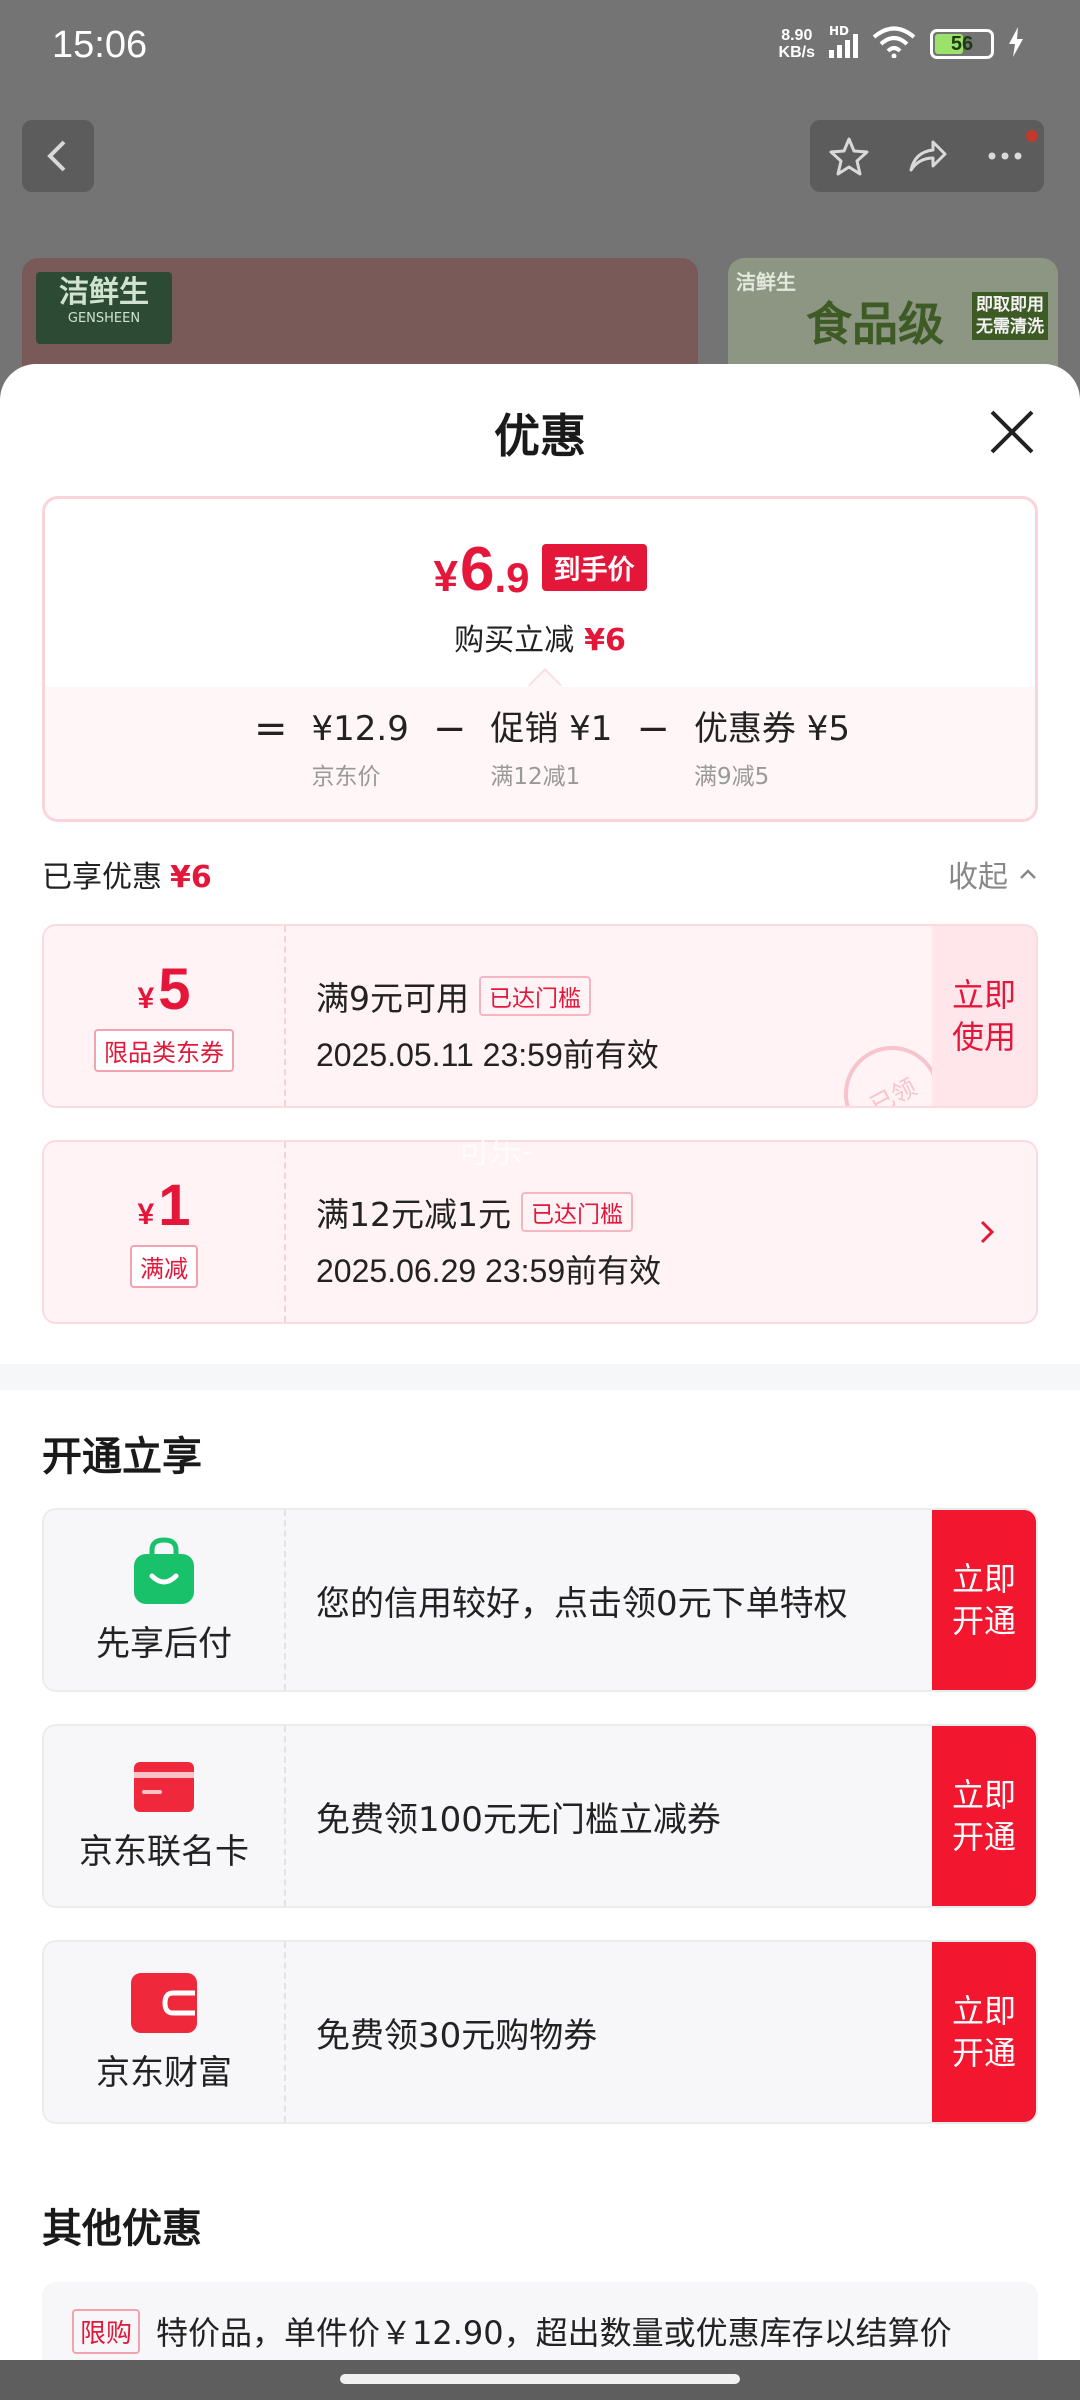 The height and width of the screenshot is (2400, 1080). I want to click on network-speed: 8.90 KB/s, so click(797, 44).